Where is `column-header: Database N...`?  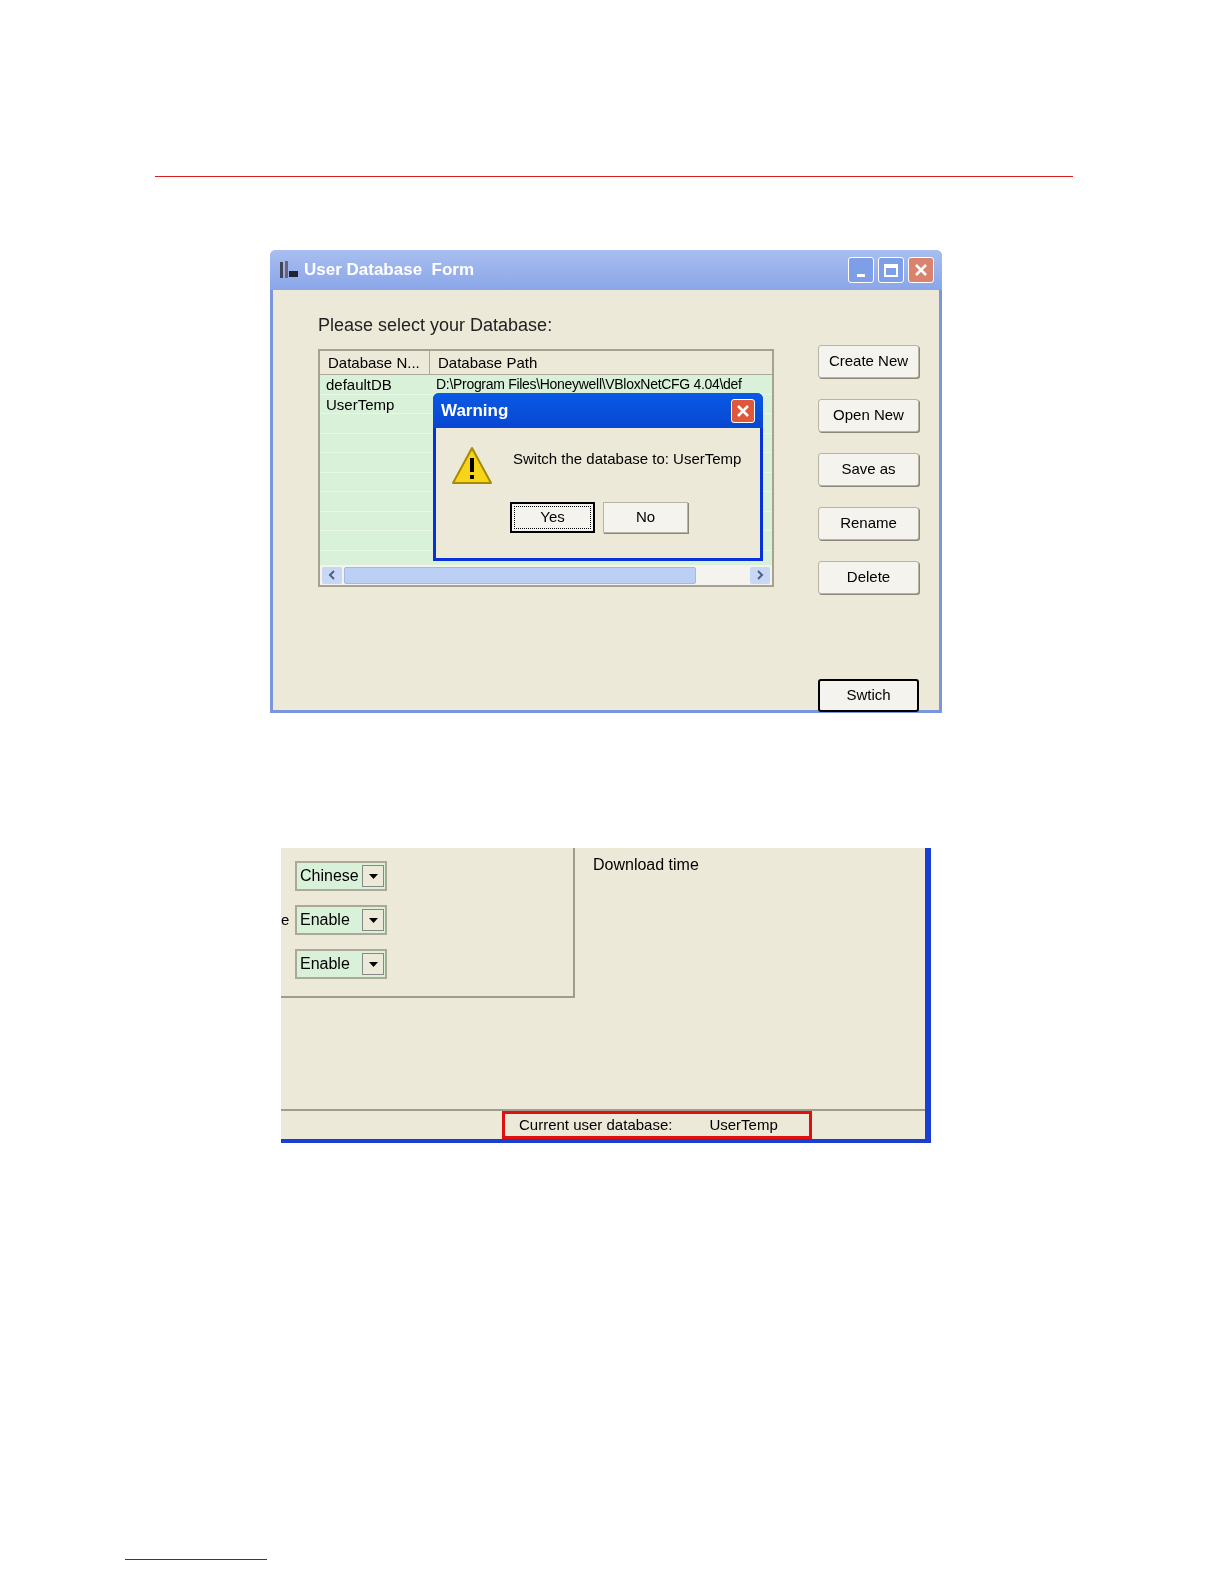 column-header: Database N... is located at coordinates (375, 362).